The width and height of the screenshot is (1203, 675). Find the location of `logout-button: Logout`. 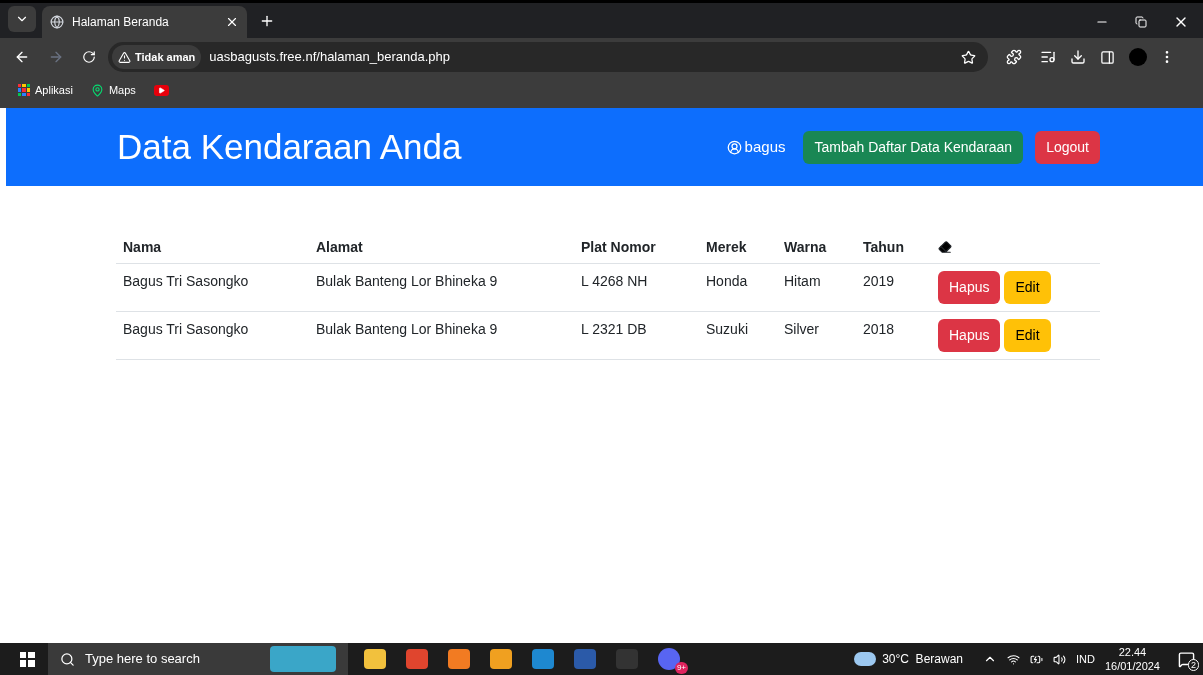

logout-button: Logout is located at coordinates (1067, 147).